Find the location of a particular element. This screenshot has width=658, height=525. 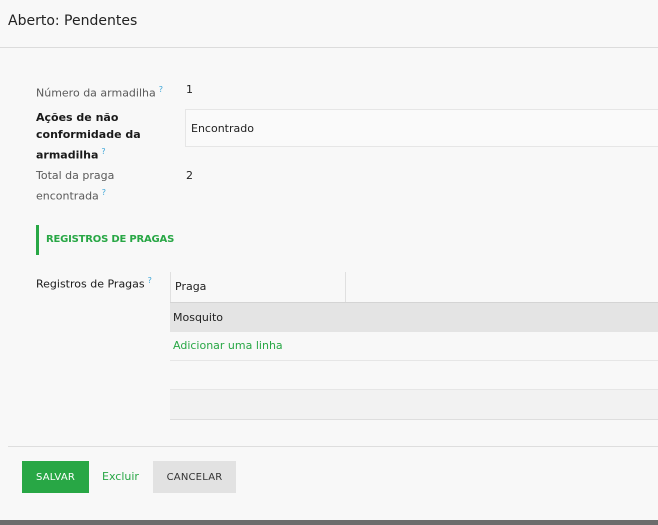

add-line-row: Adicionar uma linha is located at coordinates (414, 346).